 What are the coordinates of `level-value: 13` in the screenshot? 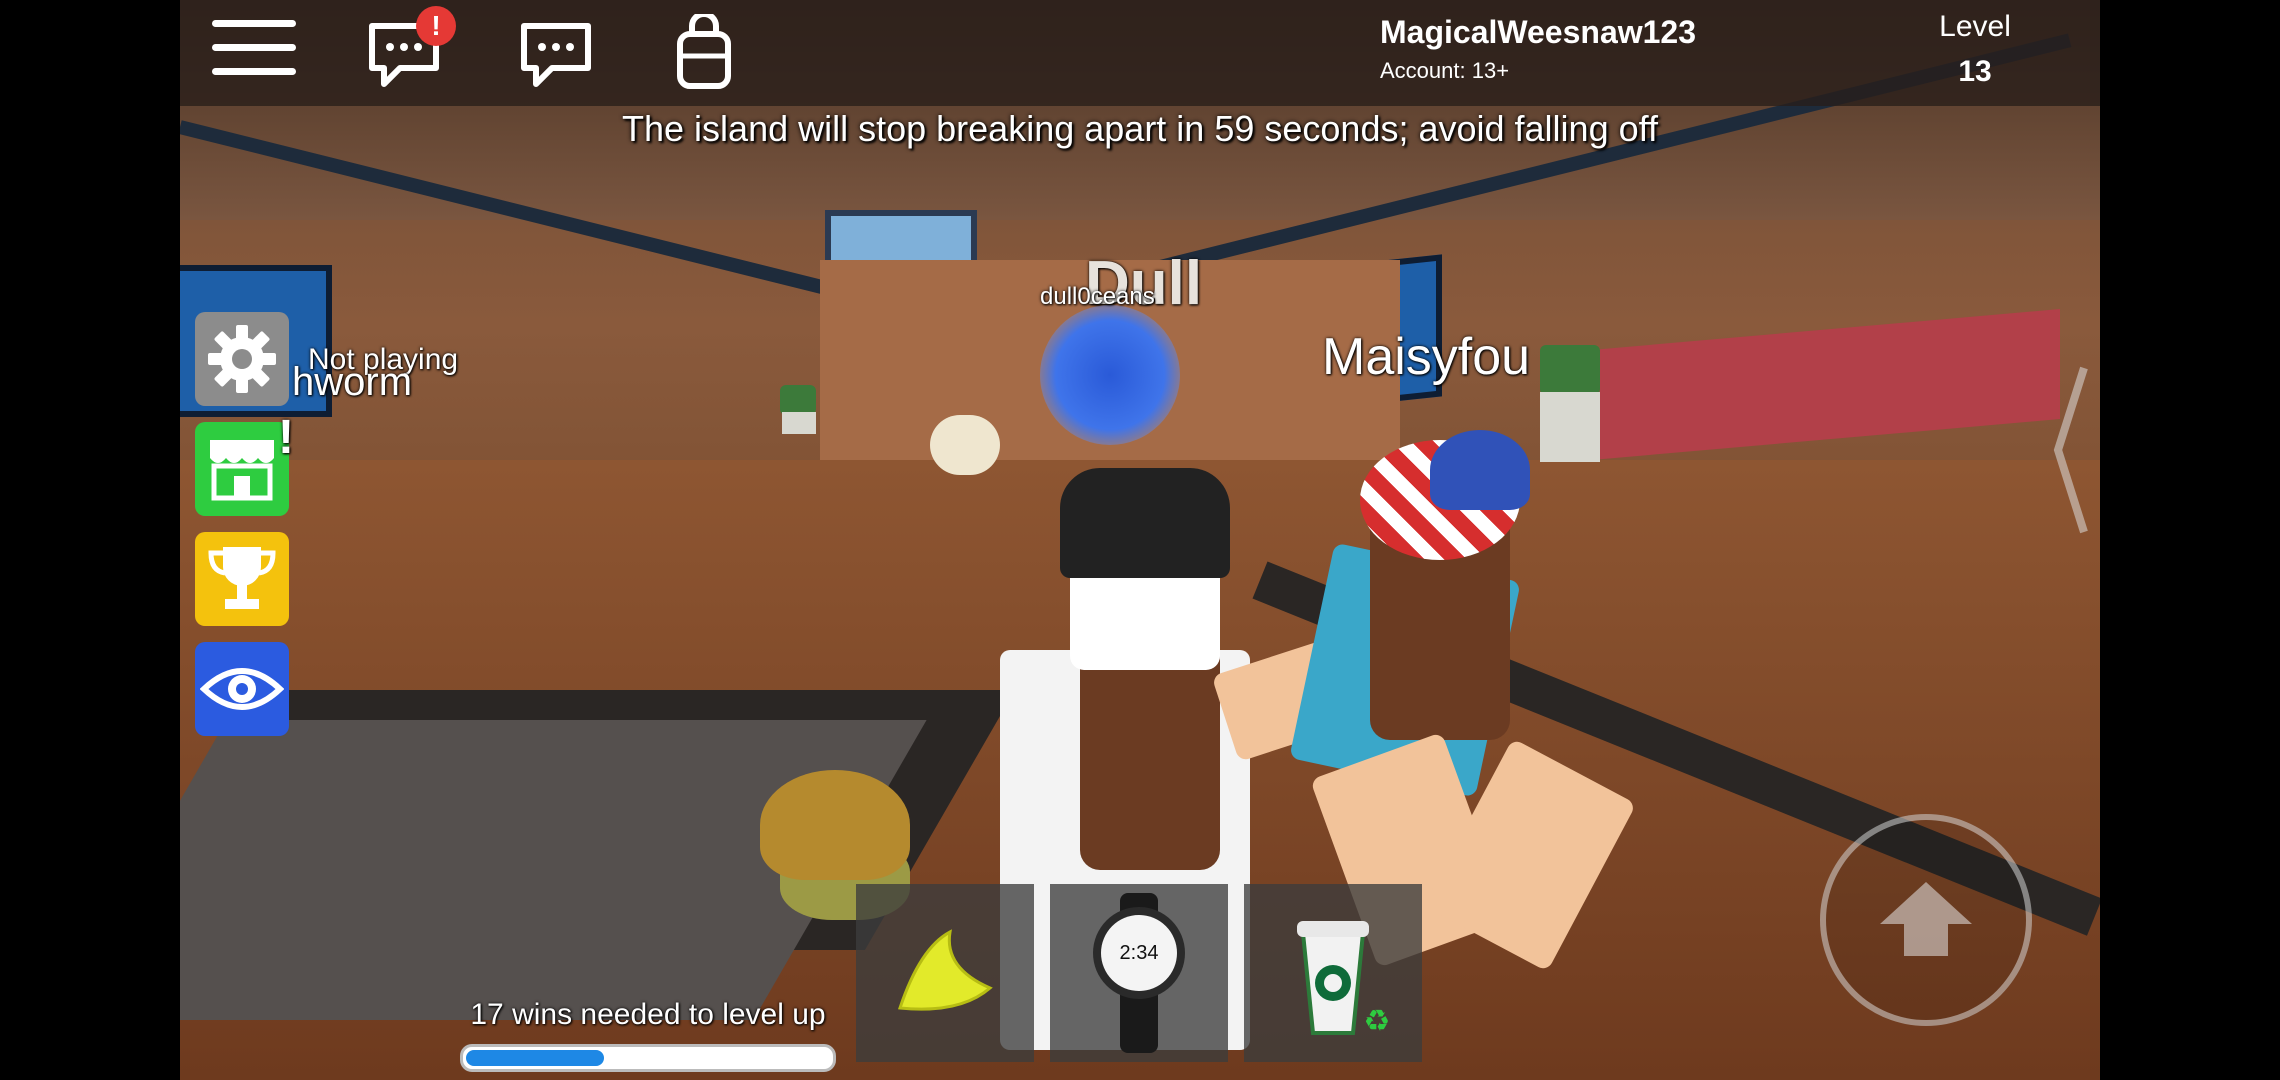 It's located at (1975, 71).